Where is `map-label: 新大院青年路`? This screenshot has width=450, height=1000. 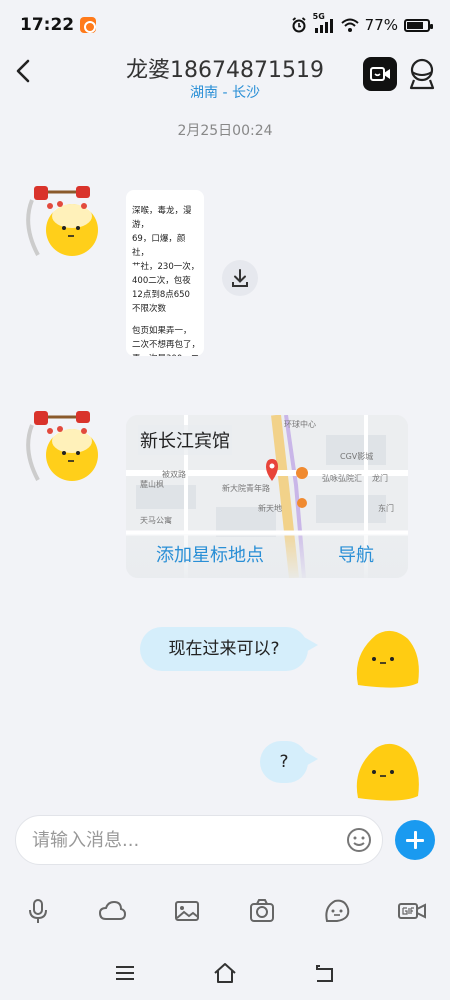 map-label: 新大院青年路 is located at coordinates (246, 488).